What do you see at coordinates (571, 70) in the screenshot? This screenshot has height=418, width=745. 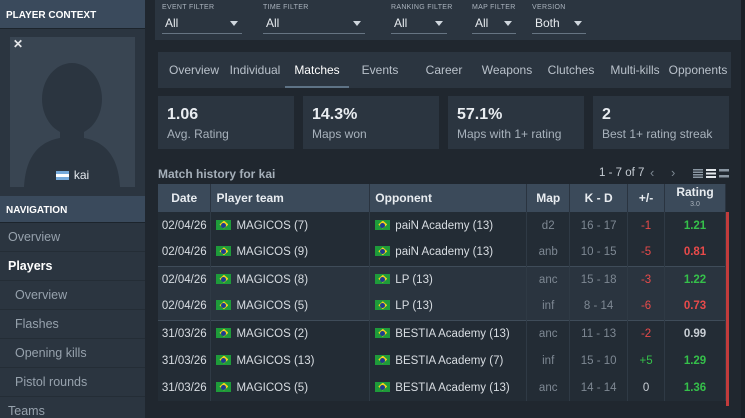 I see `tab-clutches: Clutches` at bounding box center [571, 70].